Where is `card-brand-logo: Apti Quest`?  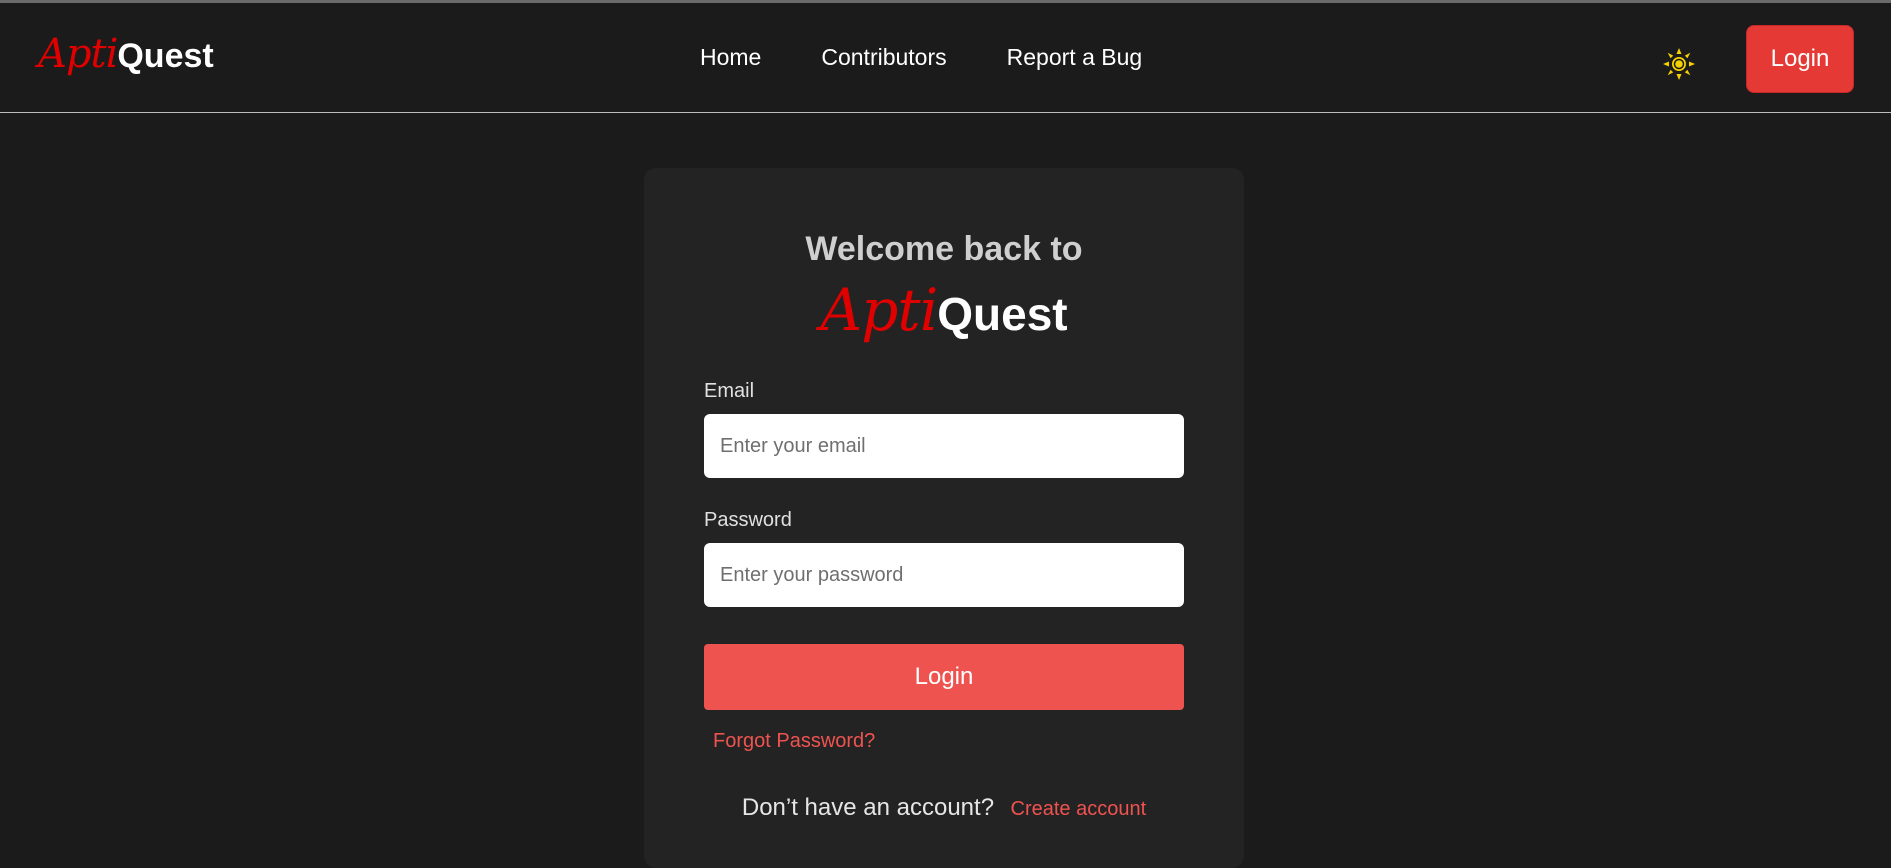 card-brand-logo: Apti Quest is located at coordinates (944, 310).